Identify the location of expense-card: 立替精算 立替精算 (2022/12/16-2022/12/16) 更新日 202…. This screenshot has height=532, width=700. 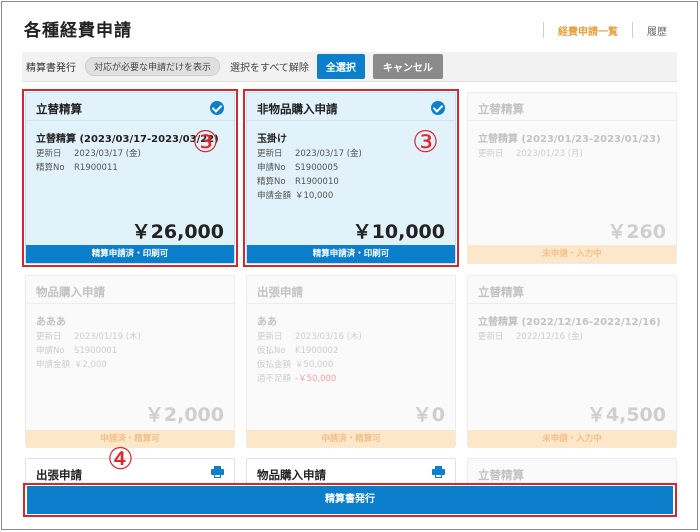
(572, 361).